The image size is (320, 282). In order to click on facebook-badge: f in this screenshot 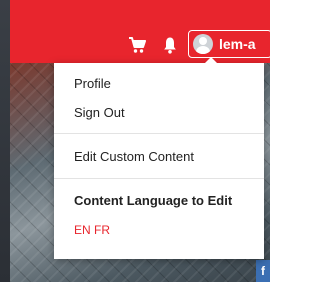, I will do `click(263, 271)`.